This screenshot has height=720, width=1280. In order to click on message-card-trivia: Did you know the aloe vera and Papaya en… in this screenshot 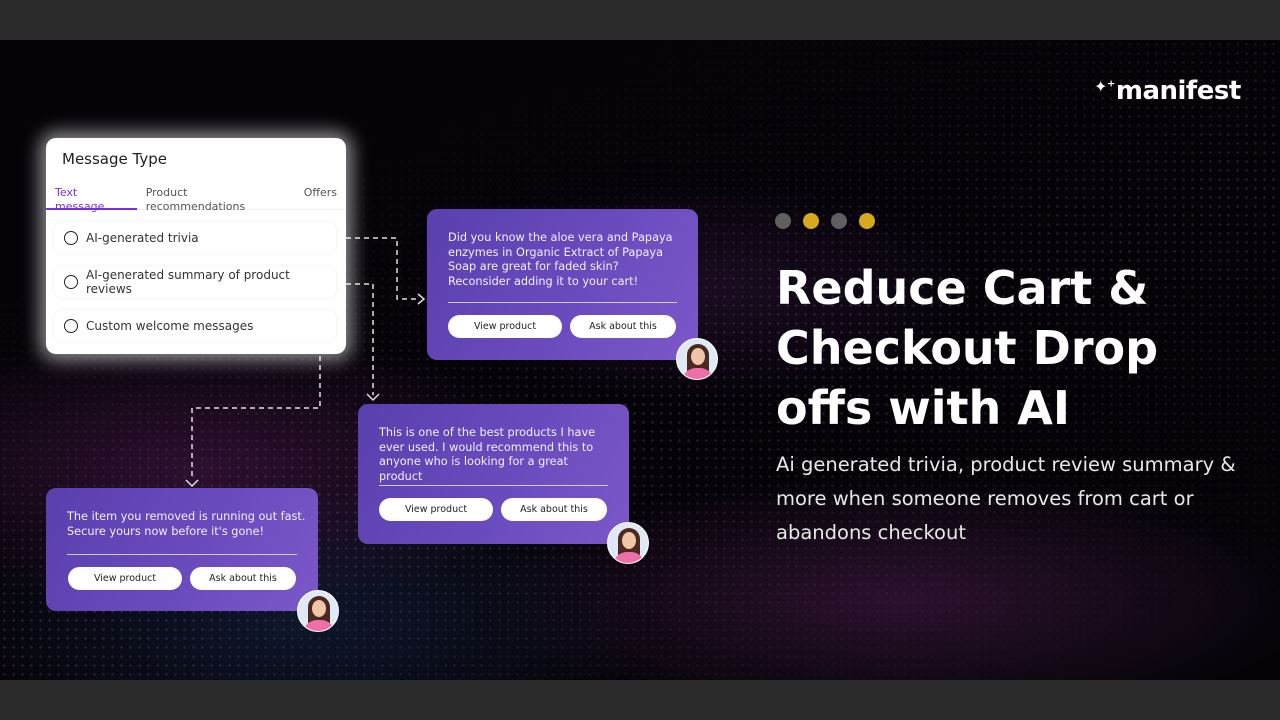, I will do `click(562, 284)`.